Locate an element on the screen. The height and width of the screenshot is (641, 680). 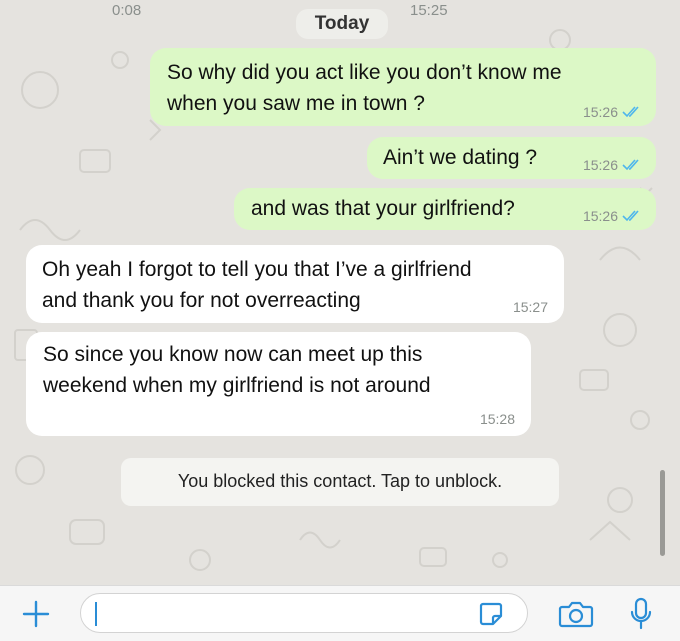
message-time: 15:28 is located at coordinates (497, 419).